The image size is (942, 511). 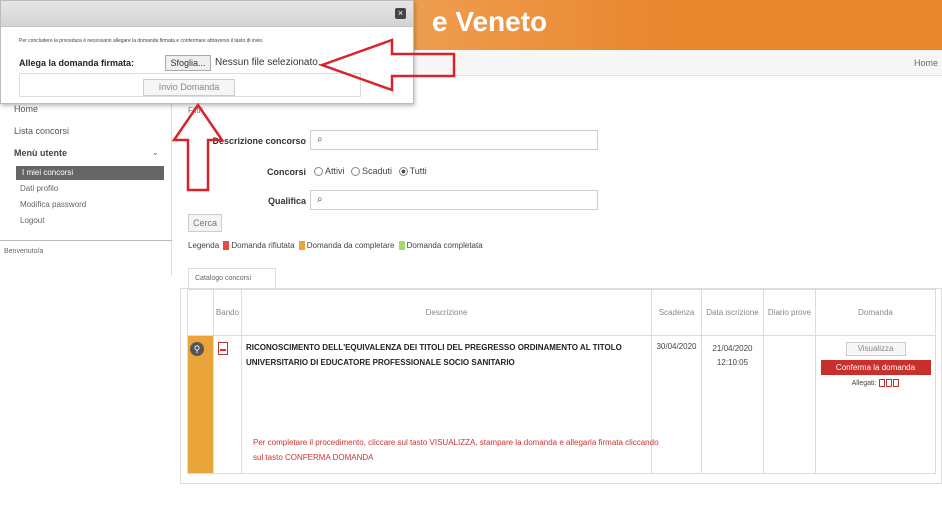 What do you see at coordinates (155, 152) in the screenshot?
I see `chevron-down-icon: ⌄` at bounding box center [155, 152].